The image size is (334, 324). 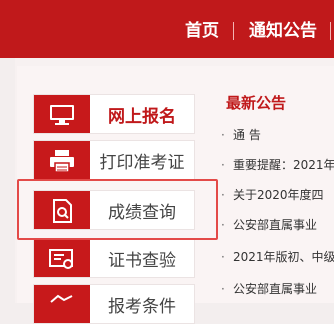 I want to click on nav-notice-link: 通知公告, so click(x=283, y=31).